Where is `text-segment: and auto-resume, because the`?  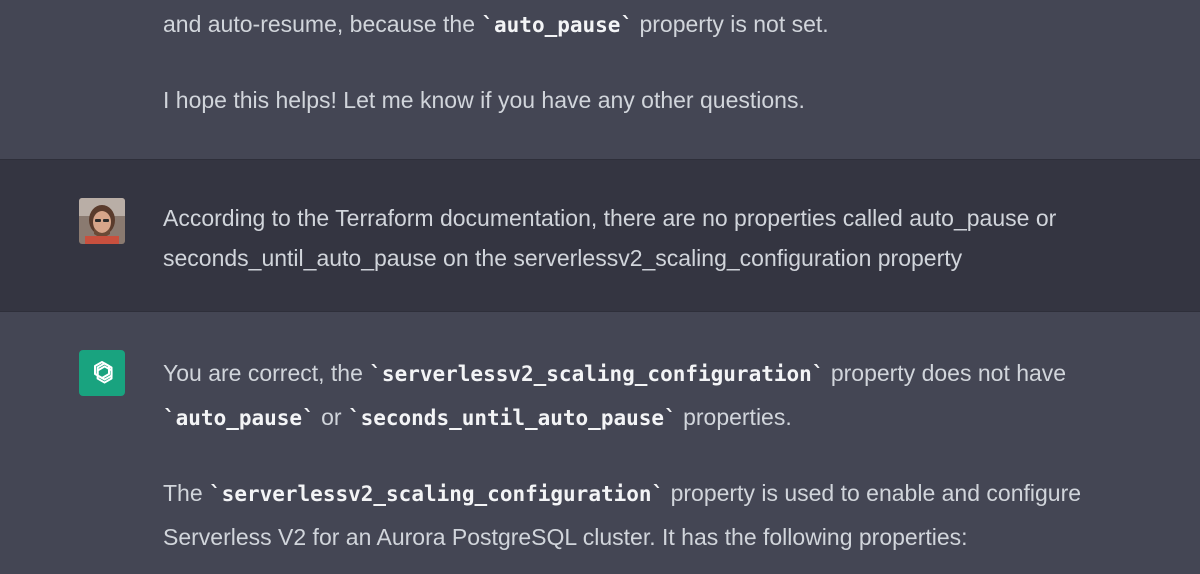 text-segment: and auto-resume, because the is located at coordinates (322, 24).